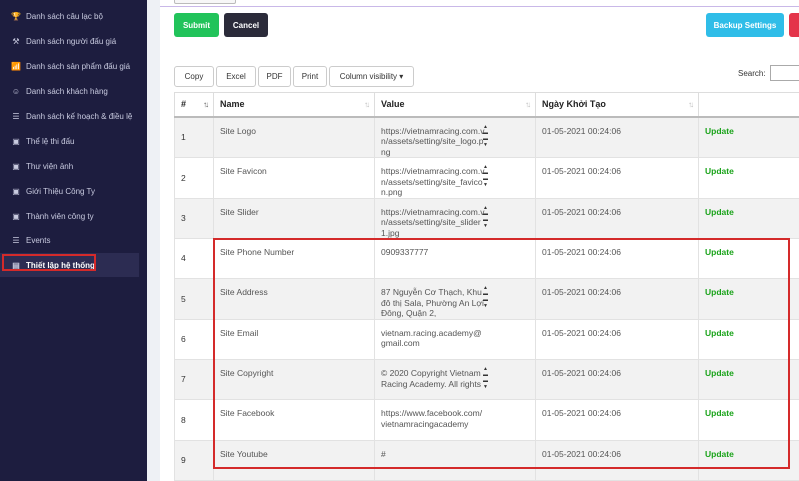 This screenshot has height=481, width=799. What do you see at coordinates (455, 105) in the screenshot?
I see `col-header-value: Value ↑↓` at bounding box center [455, 105].